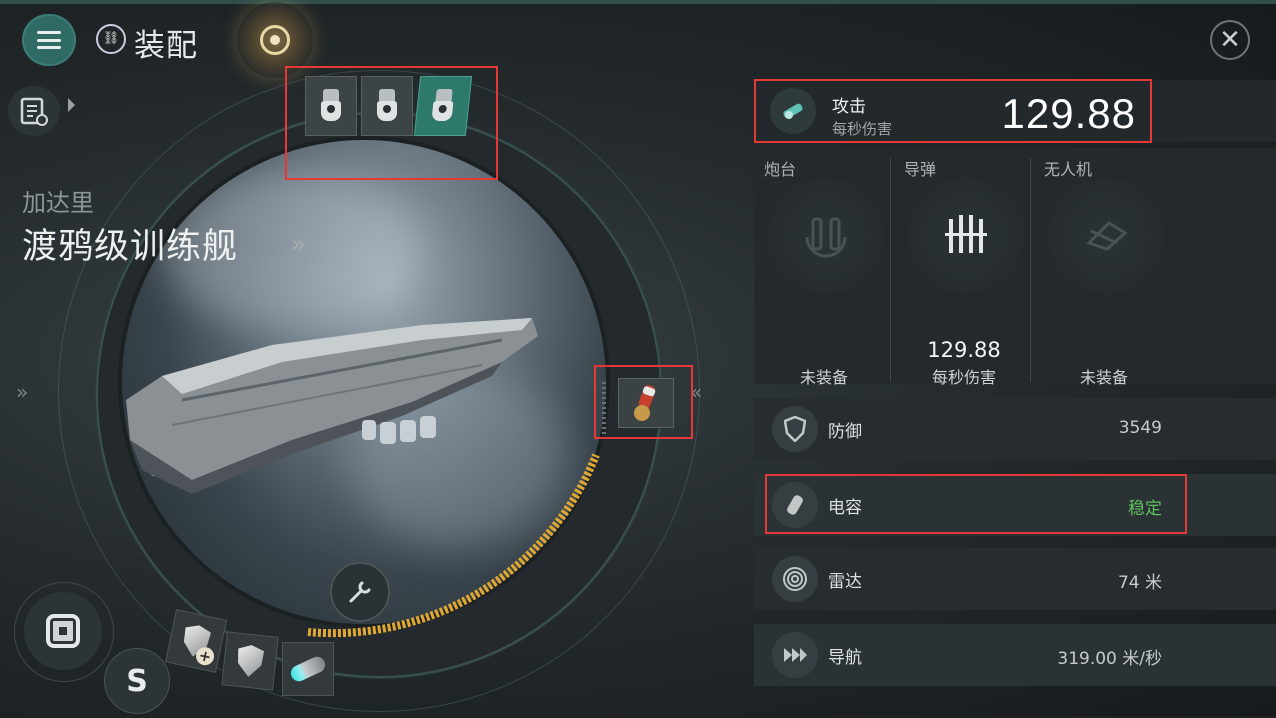 This screenshot has height=718, width=1276. I want to click on booster-icon, so click(308, 669).